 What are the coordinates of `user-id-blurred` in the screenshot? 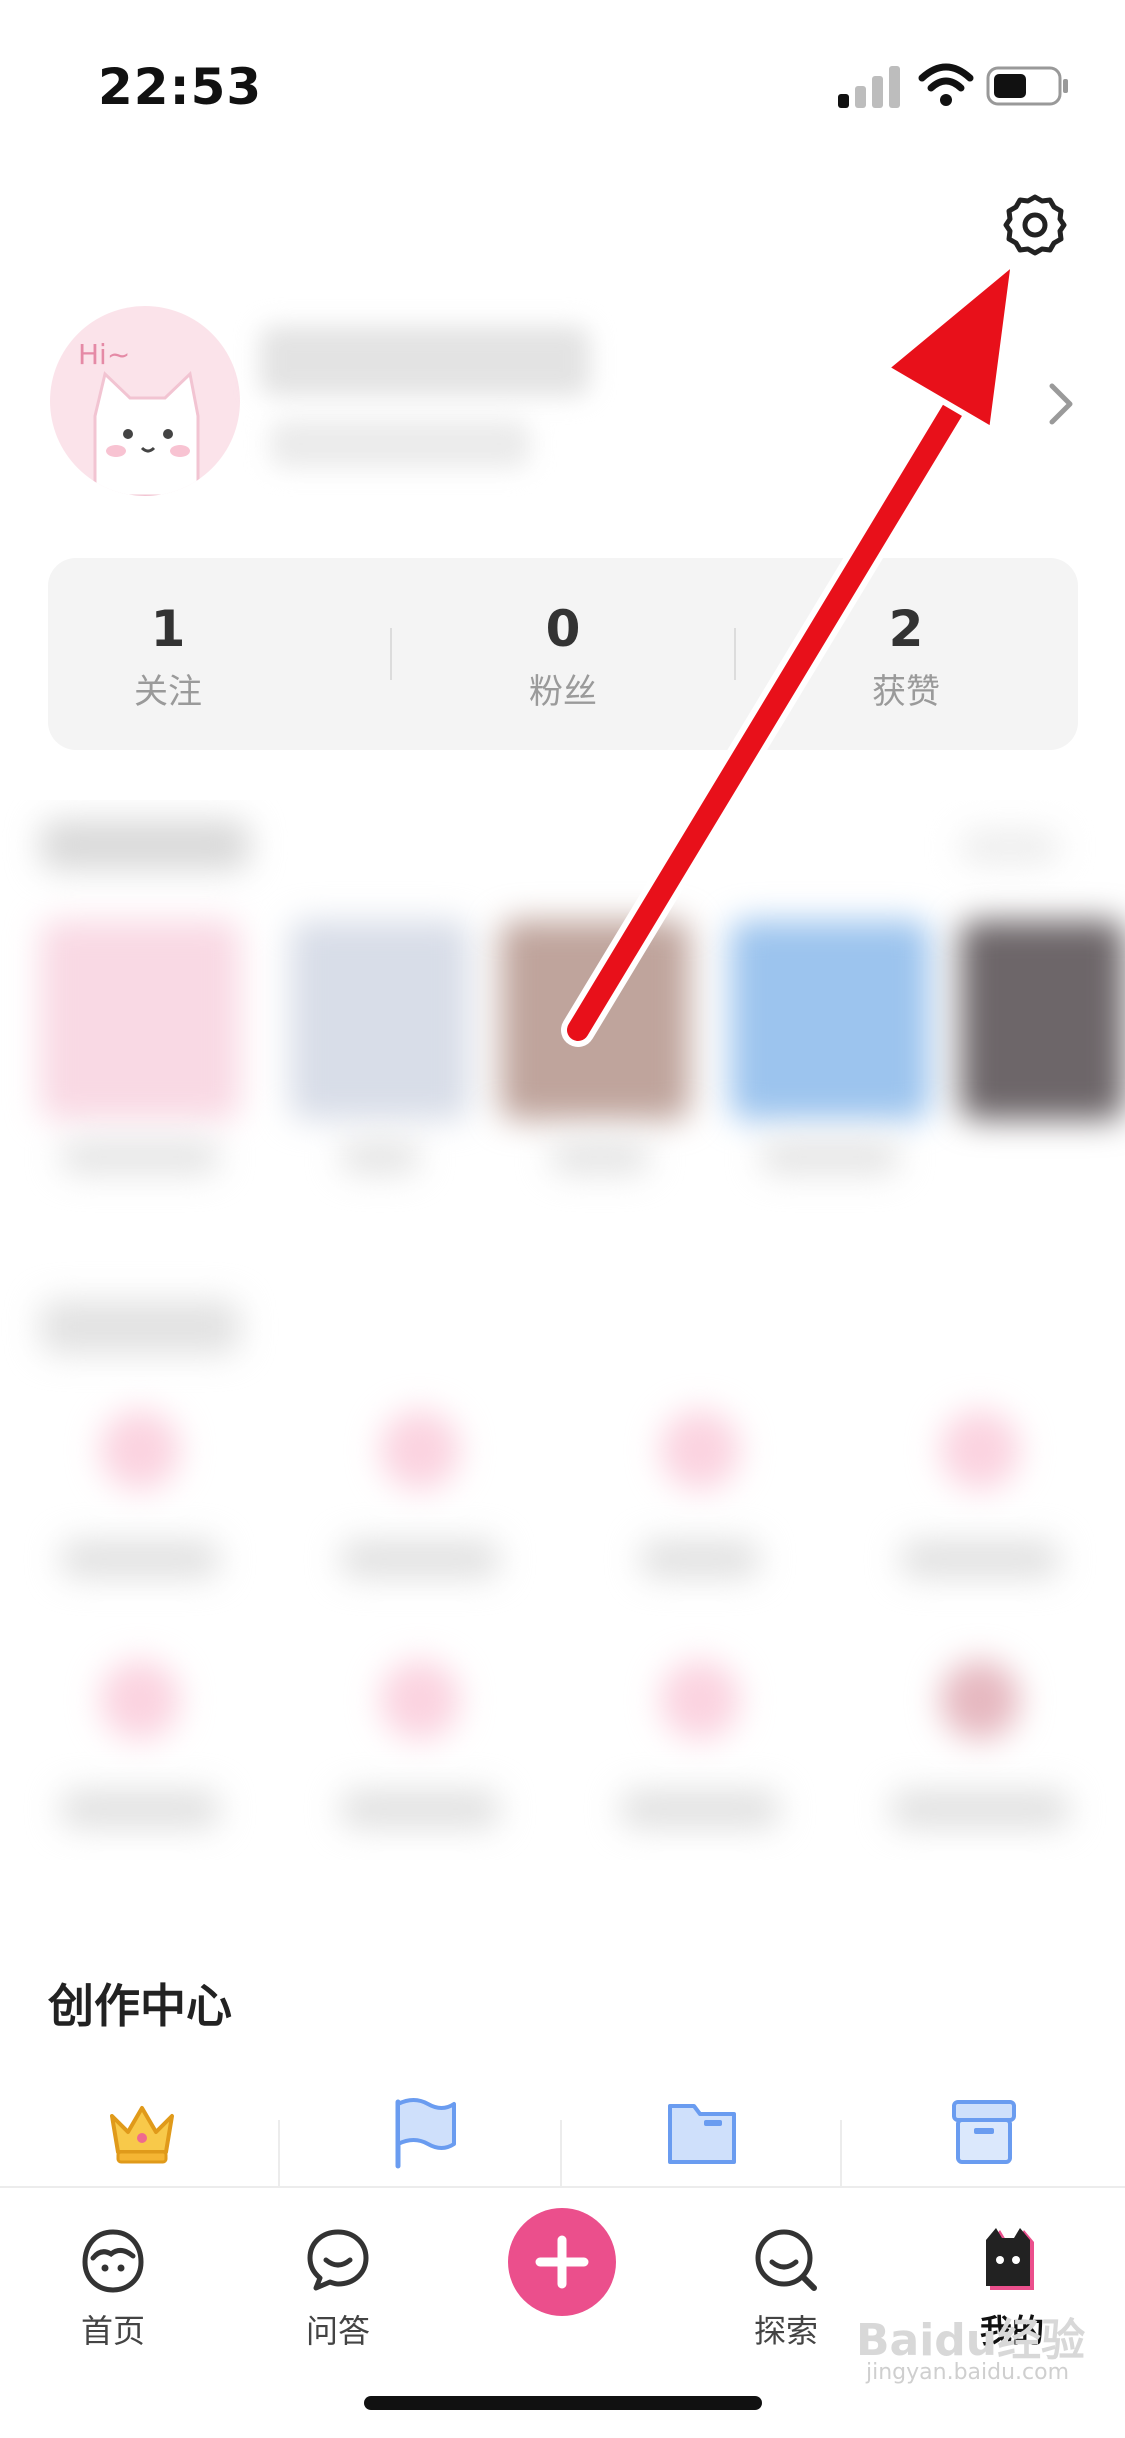 It's located at (400, 444).